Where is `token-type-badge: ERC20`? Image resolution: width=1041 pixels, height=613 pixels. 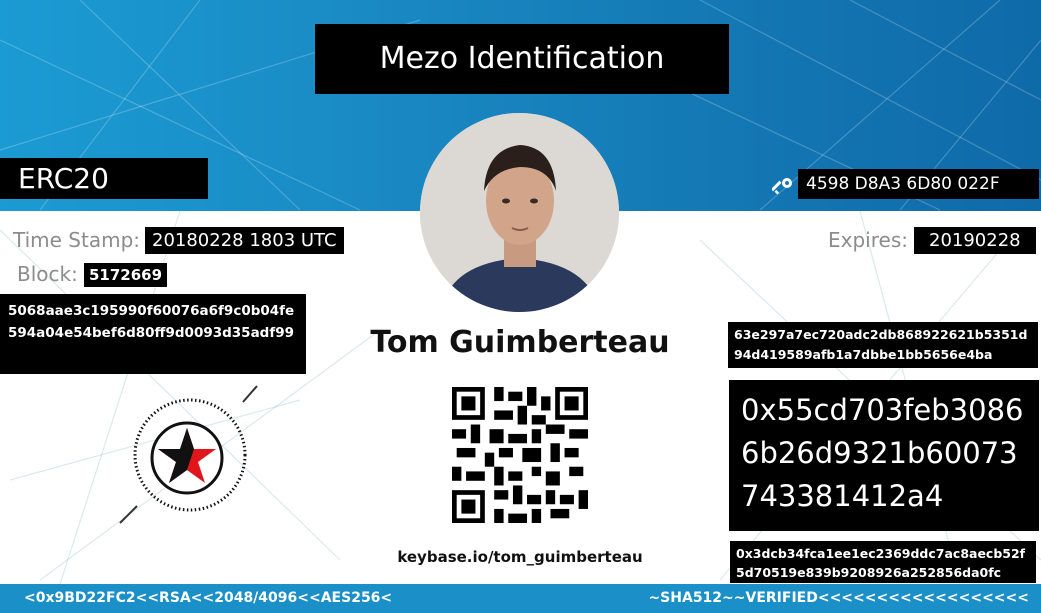
token-type-badge: ERC20 is located at coordinates (104, 178).